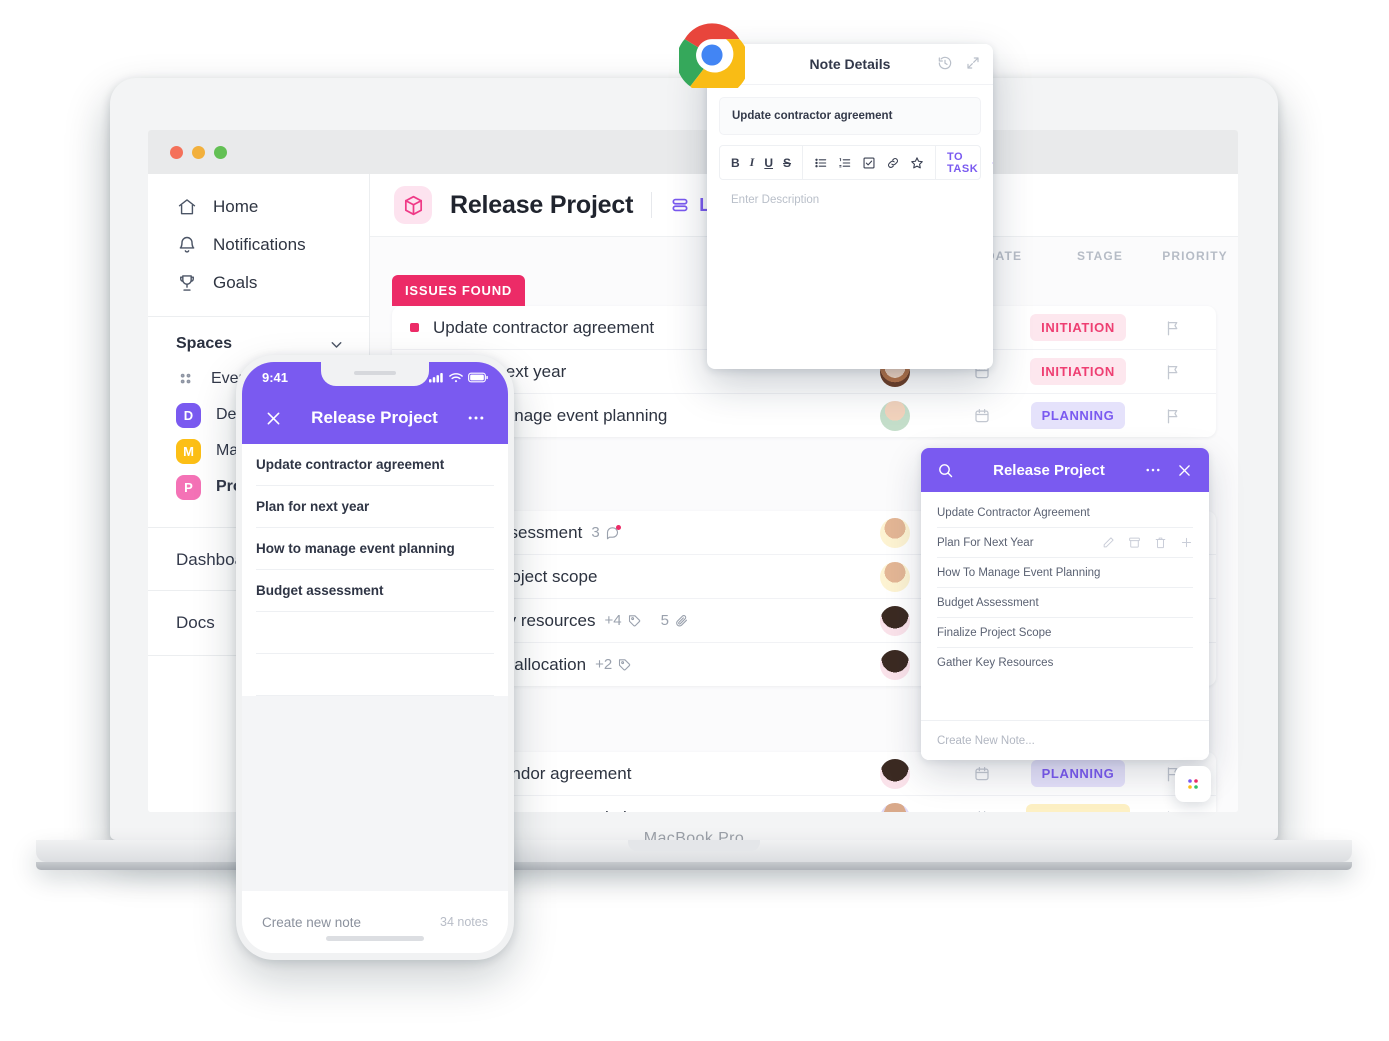 The height and width of the screenshot is (1041, 1389). What do you see at coordinates (1049, 470) in the screenshot?
I see `widget-title: Release Project` at bounding box center [1049, 470].